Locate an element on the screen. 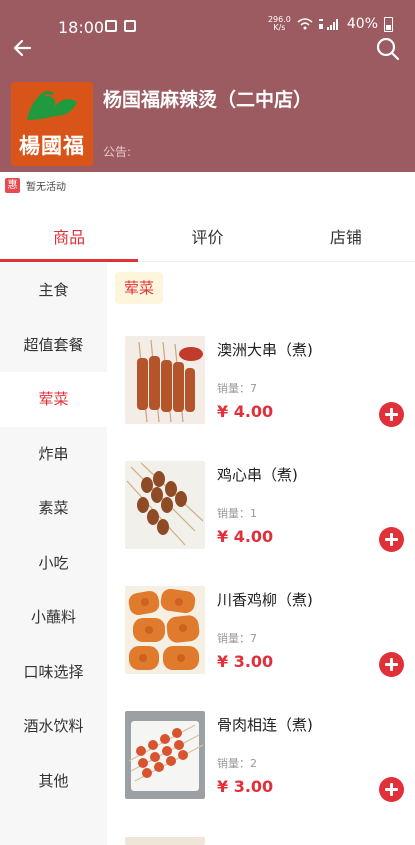 The height and width of the screenshot is (845, 415). product-name: 骨肉相连（煮) is located at coordinates (265, 725).